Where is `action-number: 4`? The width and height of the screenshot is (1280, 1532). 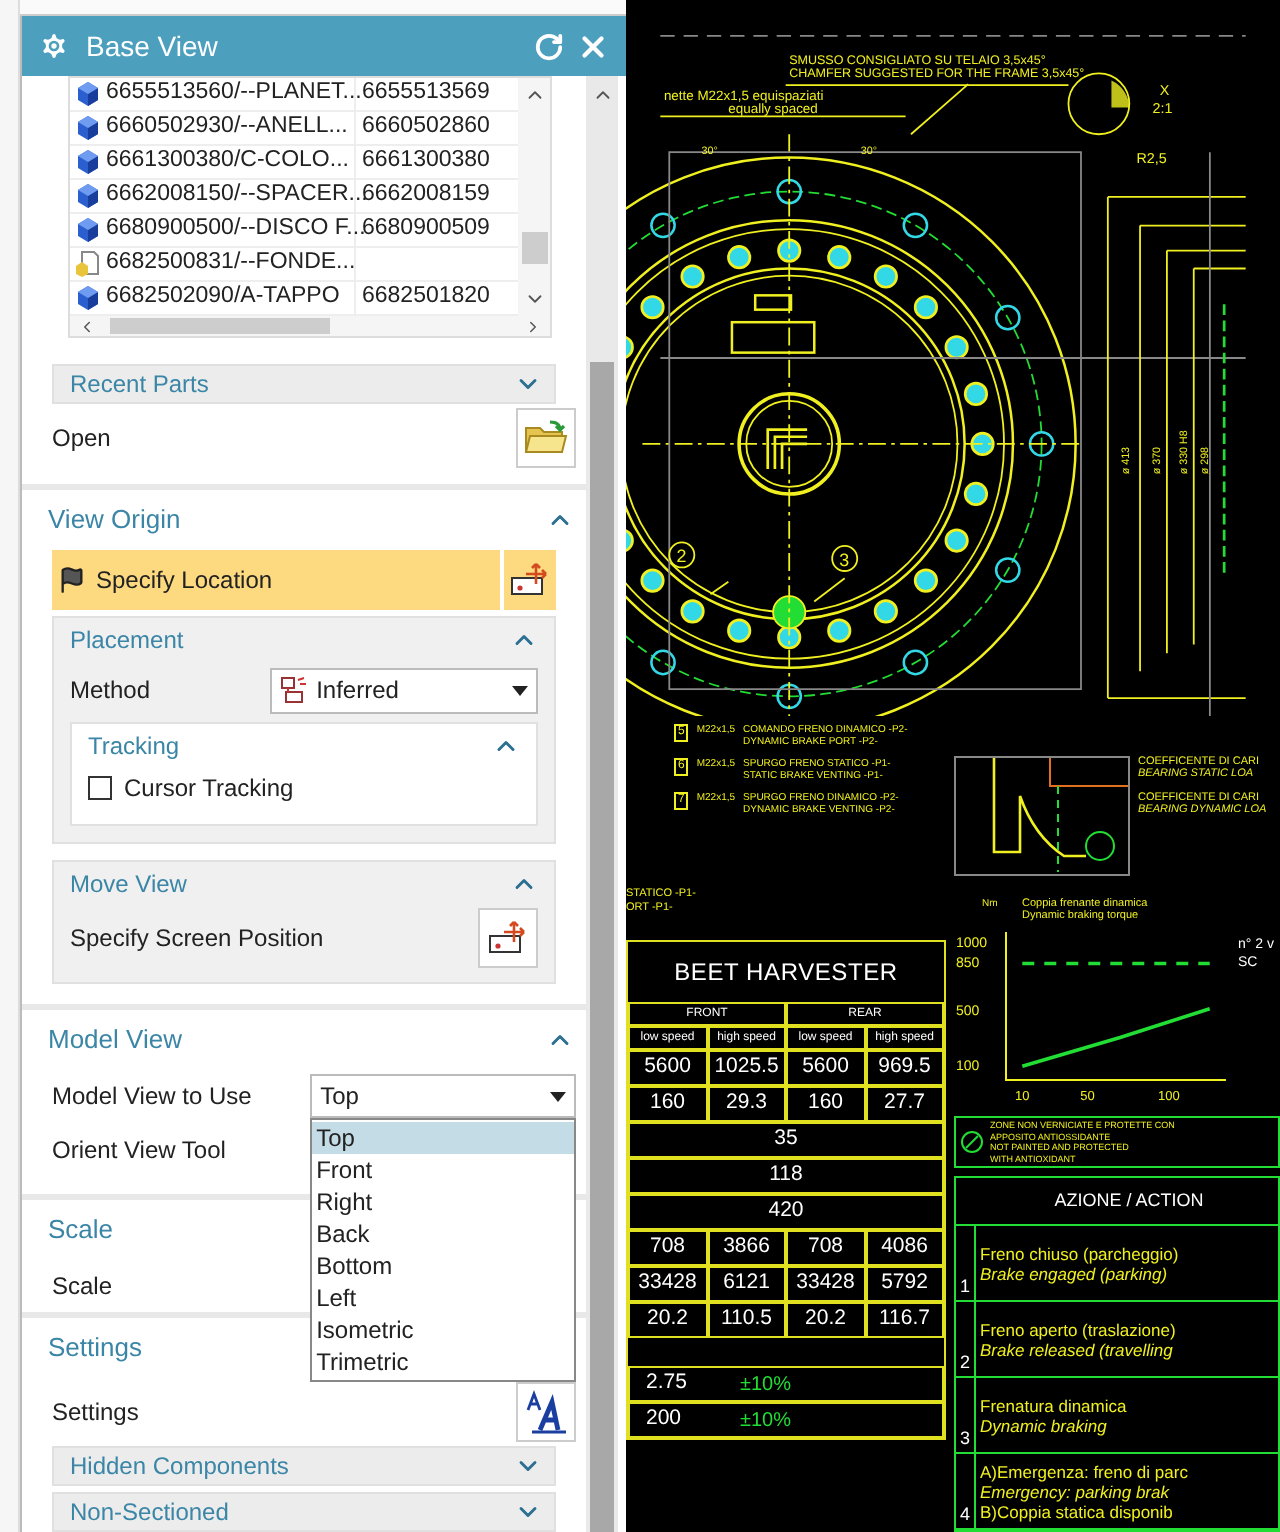 action-number: 4 is located at coordinates (964, 1514).